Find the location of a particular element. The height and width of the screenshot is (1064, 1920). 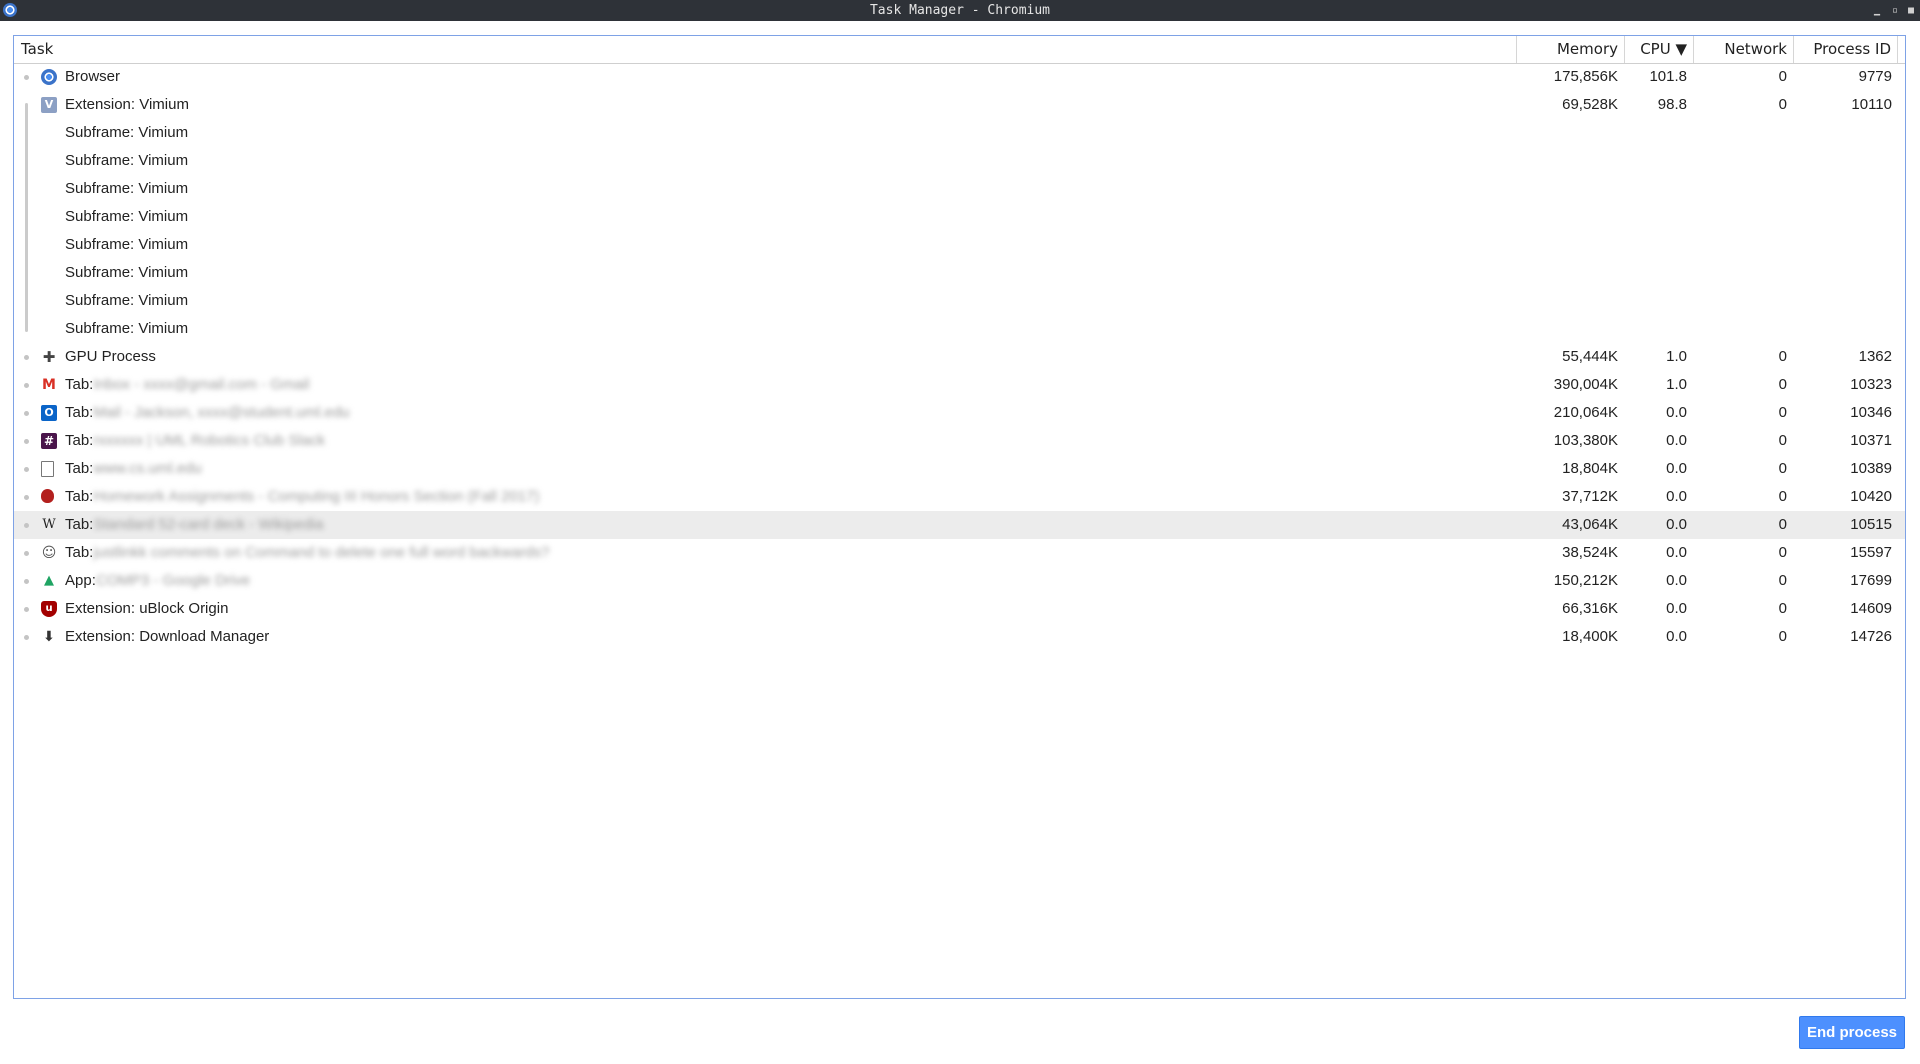

task-name-prefix: GPU Process is located at coordinates (110, 356).